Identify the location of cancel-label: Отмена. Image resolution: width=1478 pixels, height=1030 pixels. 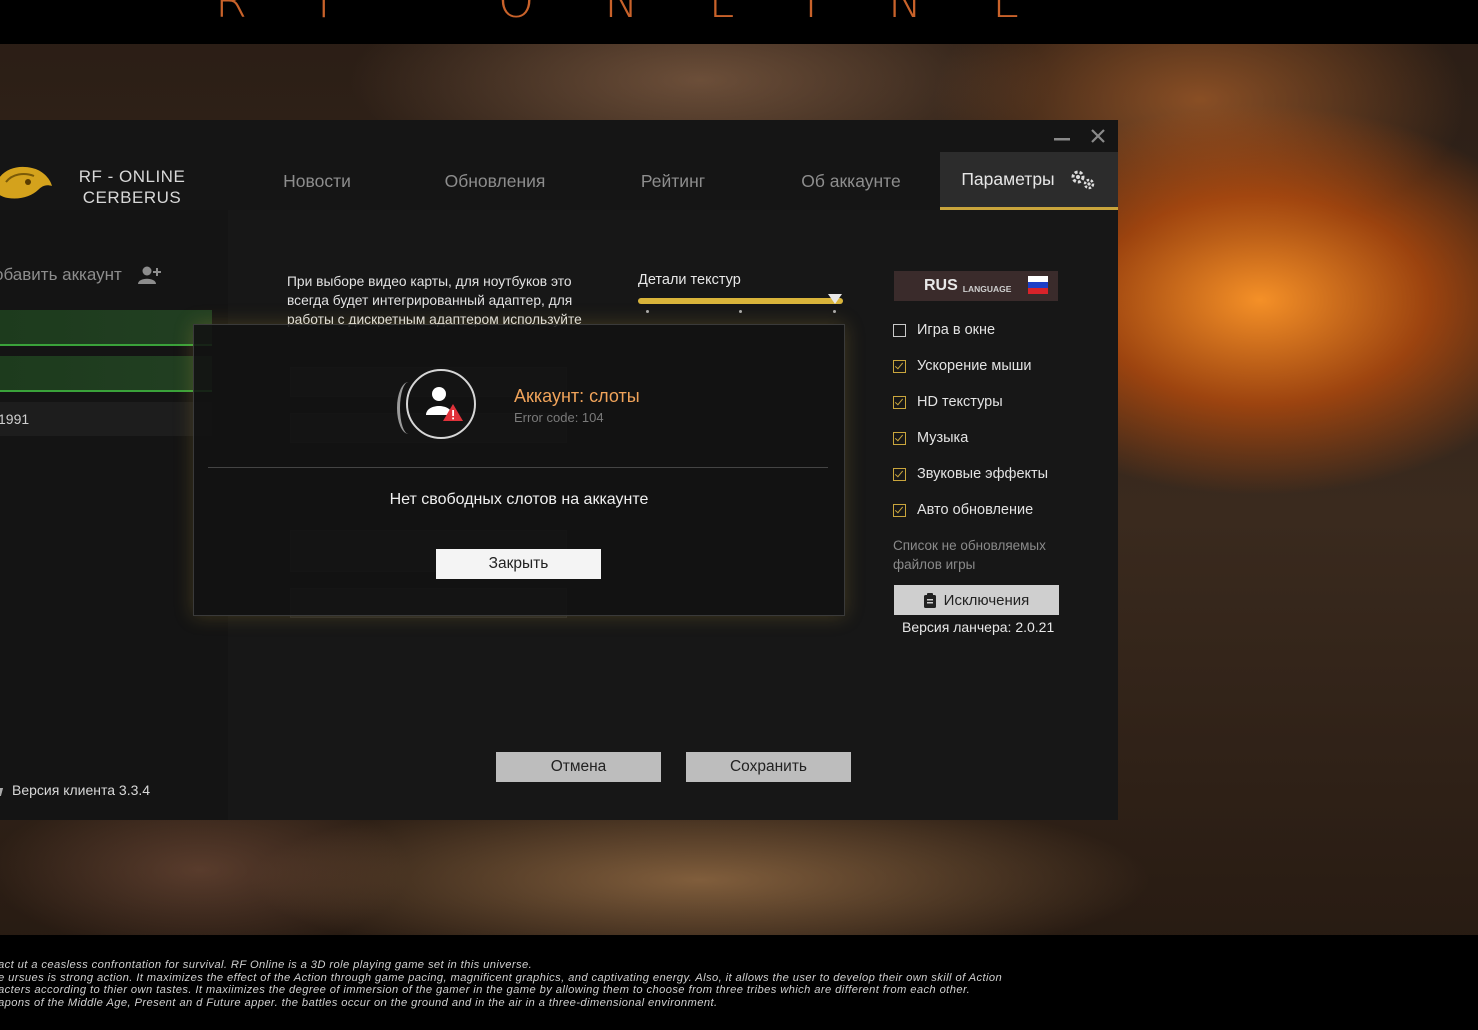
(578, 766).